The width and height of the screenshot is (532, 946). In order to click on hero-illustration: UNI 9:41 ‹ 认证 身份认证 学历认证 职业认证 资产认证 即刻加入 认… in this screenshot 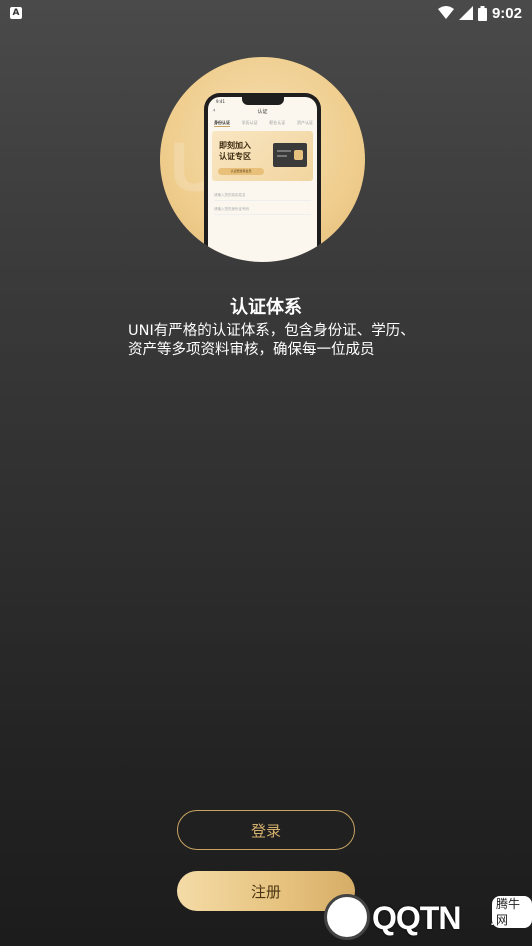, I will do `click(262, 159)`.